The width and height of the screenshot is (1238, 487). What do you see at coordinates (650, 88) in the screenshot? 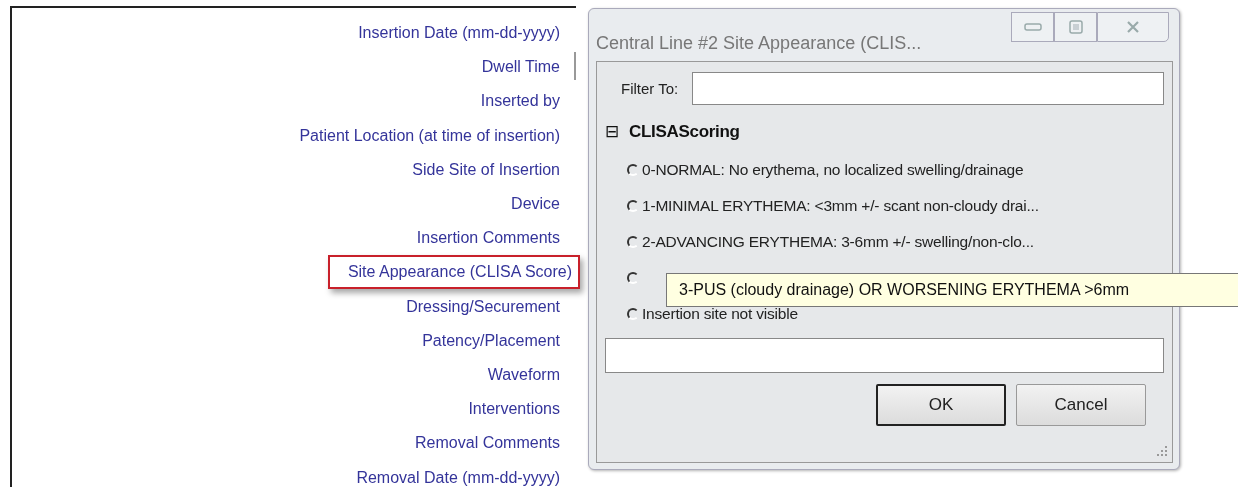
I see `filter-label: Filter To:` at bounding box center [650, 88].